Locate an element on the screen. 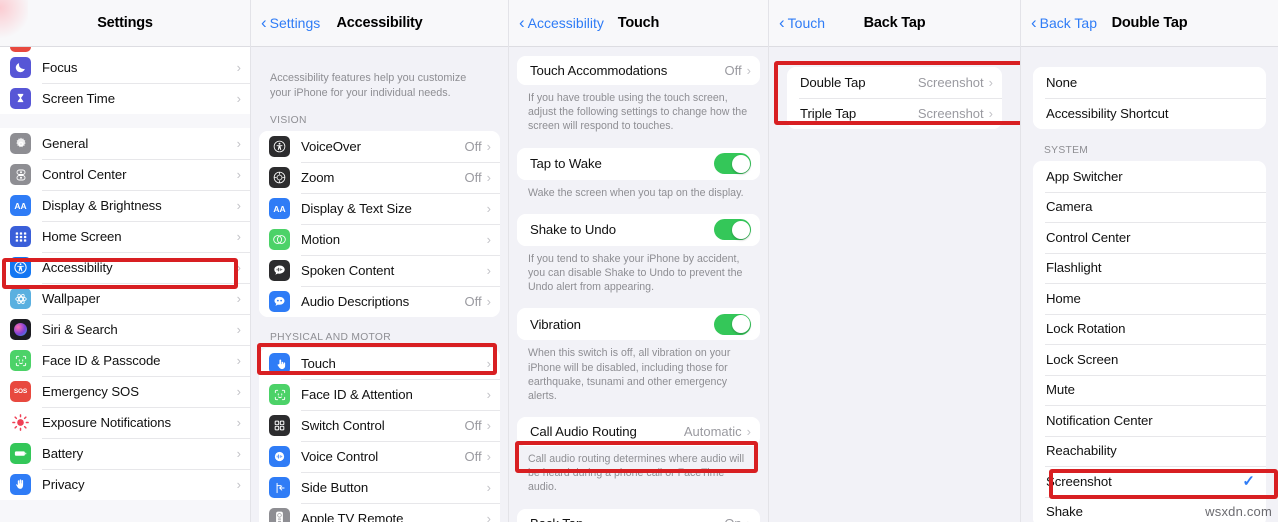 This screenshot has height=522, width=1278. list-item-audio-descriptions: Audio Descriptions Off › is located at coordinates (379, 302).